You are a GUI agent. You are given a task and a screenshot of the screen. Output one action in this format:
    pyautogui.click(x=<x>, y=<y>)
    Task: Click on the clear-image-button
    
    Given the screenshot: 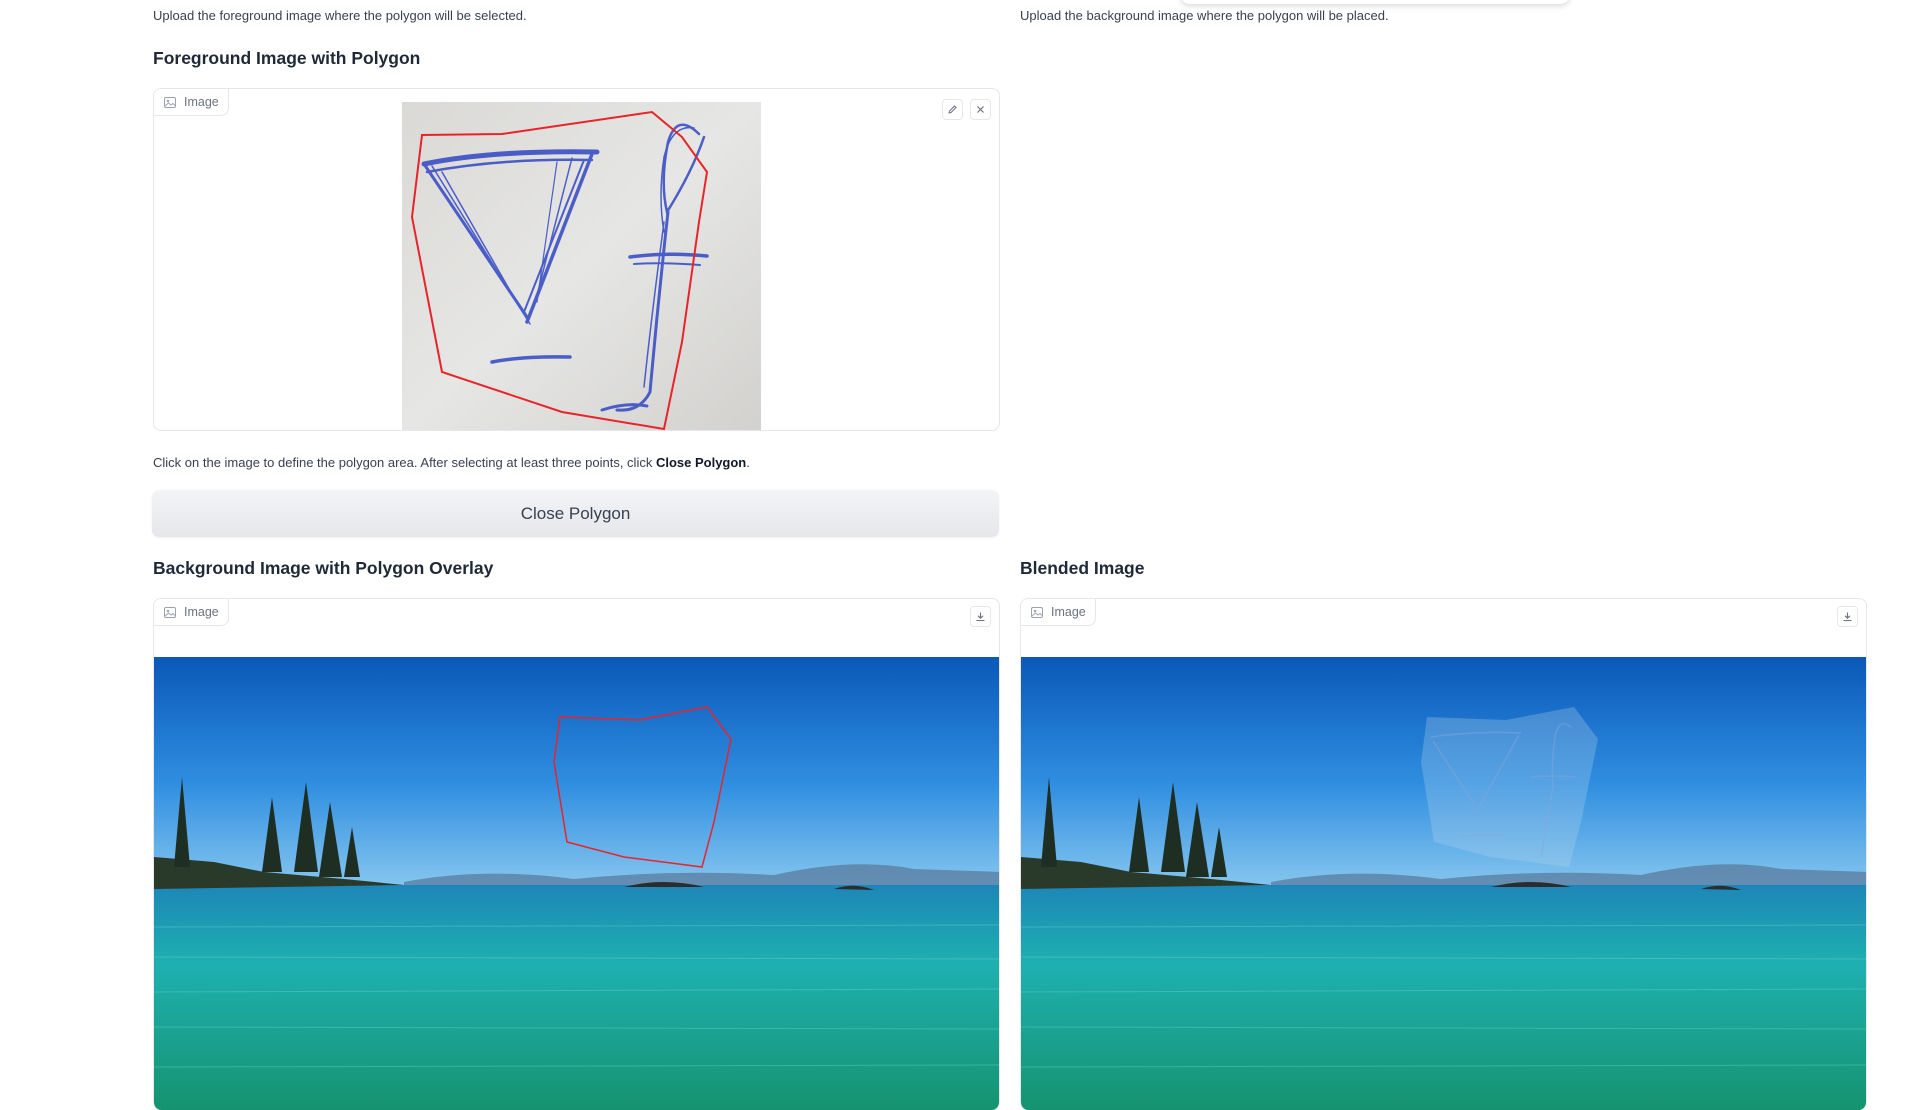 What is the action you would take?
    pyautogui.click(x=980, y=109)
    